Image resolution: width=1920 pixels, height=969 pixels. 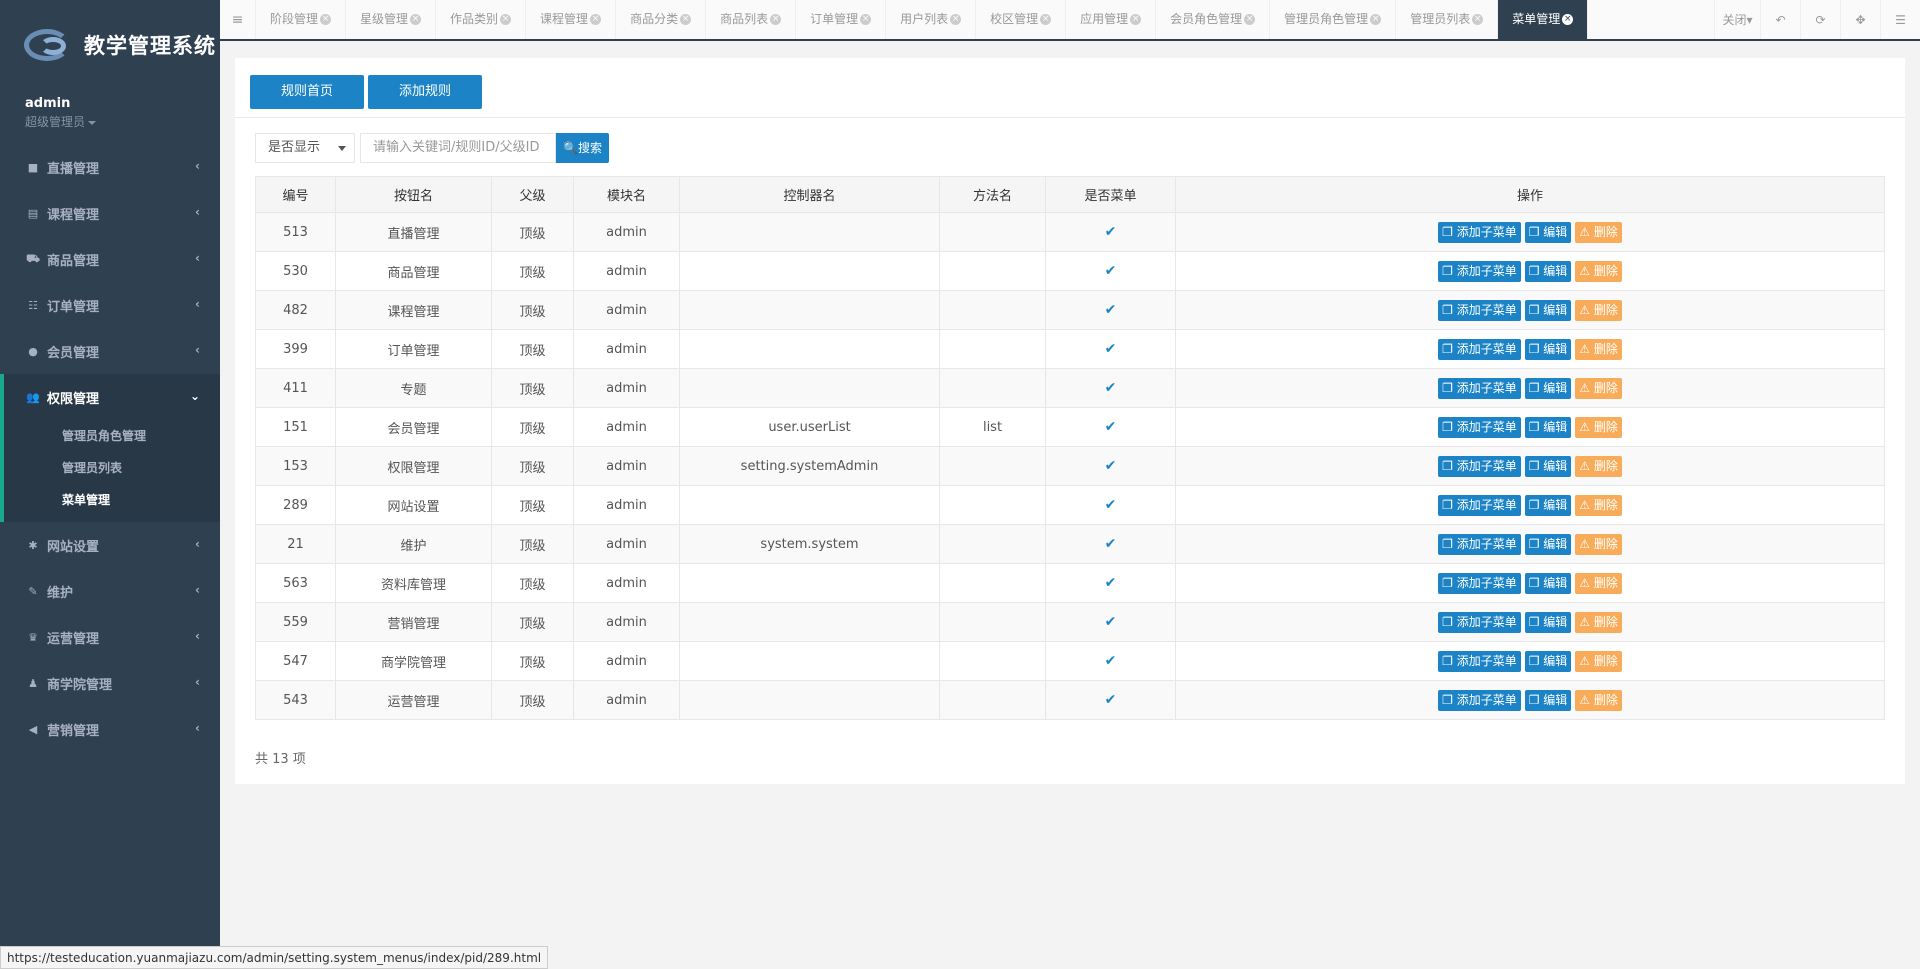 I want to click on close-tabs-dropdown: 关闭 ▾, so click(x=1737, y=19).